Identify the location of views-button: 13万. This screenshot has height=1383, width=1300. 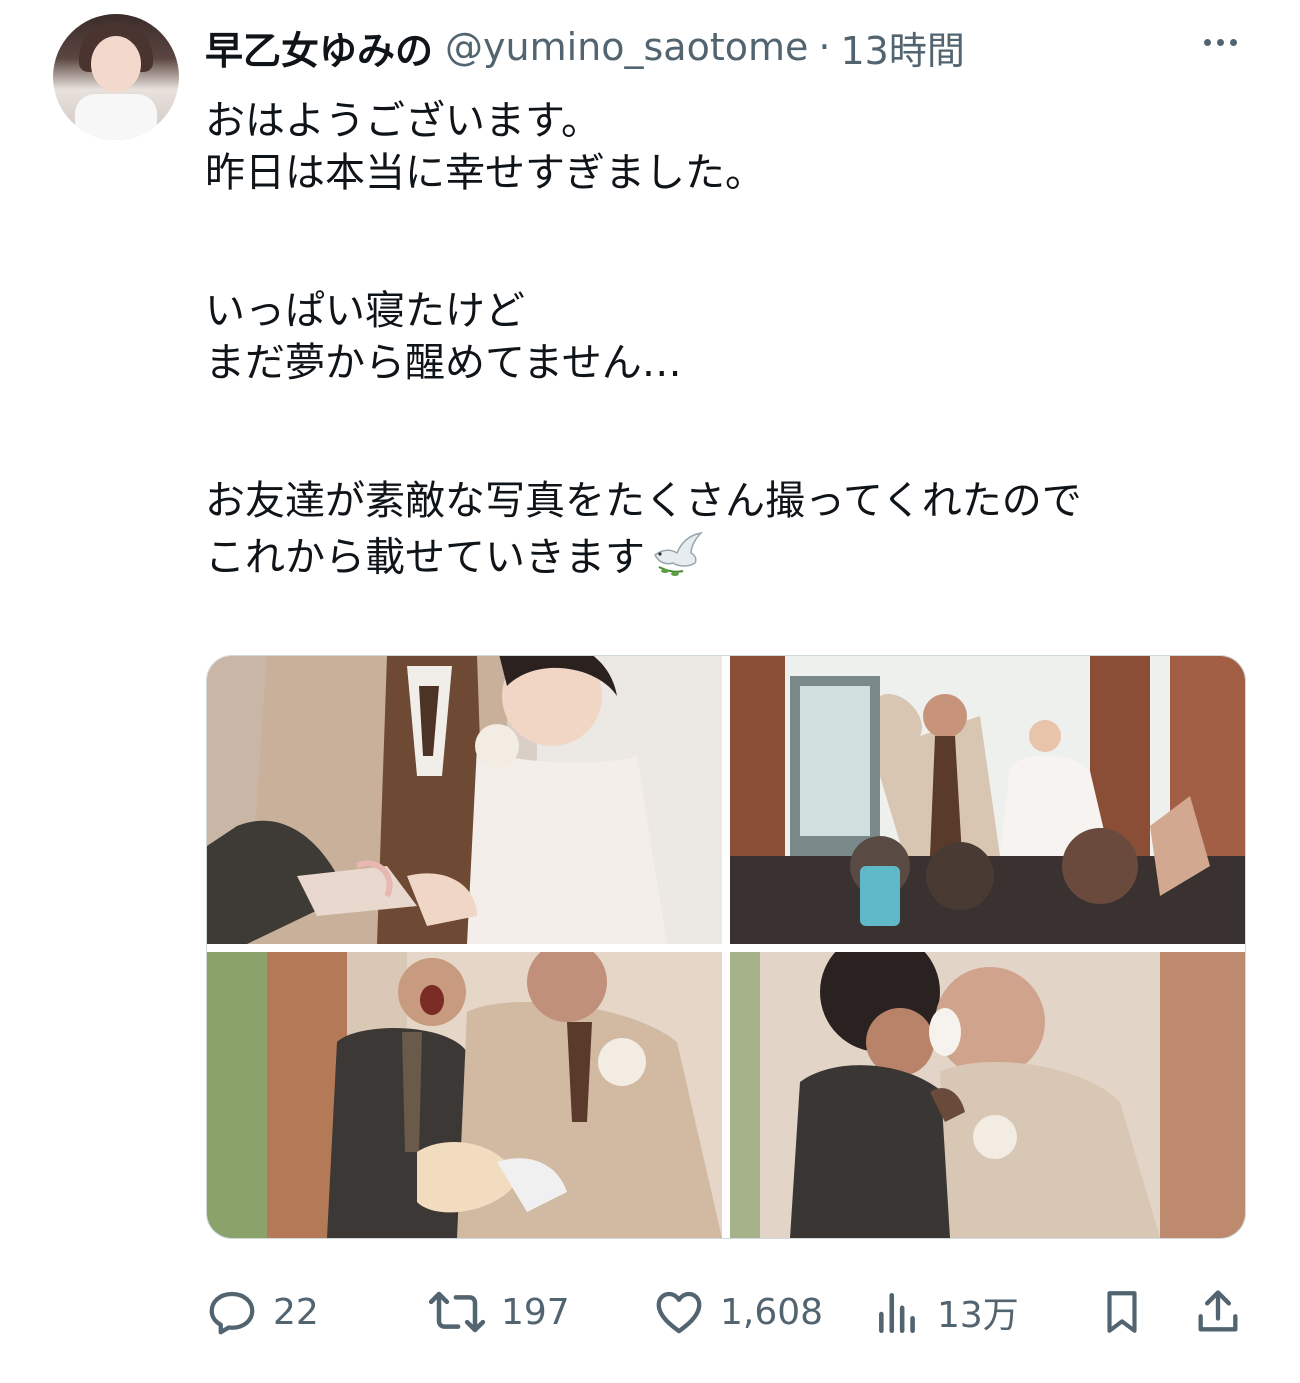
(946, 1312).